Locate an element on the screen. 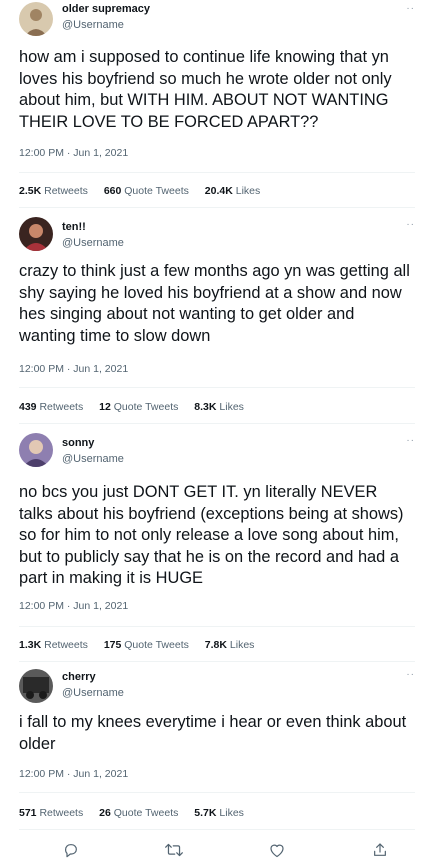 The image size is (427, 864). quote-tweets-stat: 26 Quote Tweets is located at coordinates (138, 813).